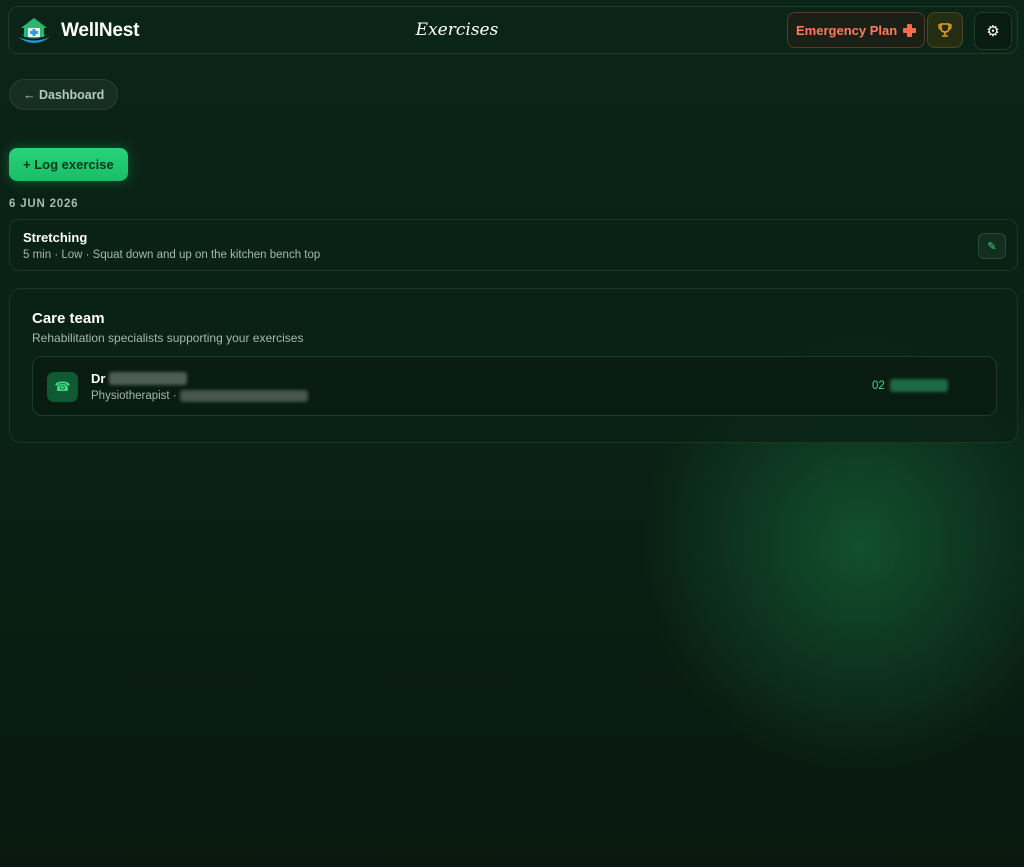  Describe the element at coordinates (44, 204) in the screenshot. I see `date-heading: 6 JUN 2026` at that location.